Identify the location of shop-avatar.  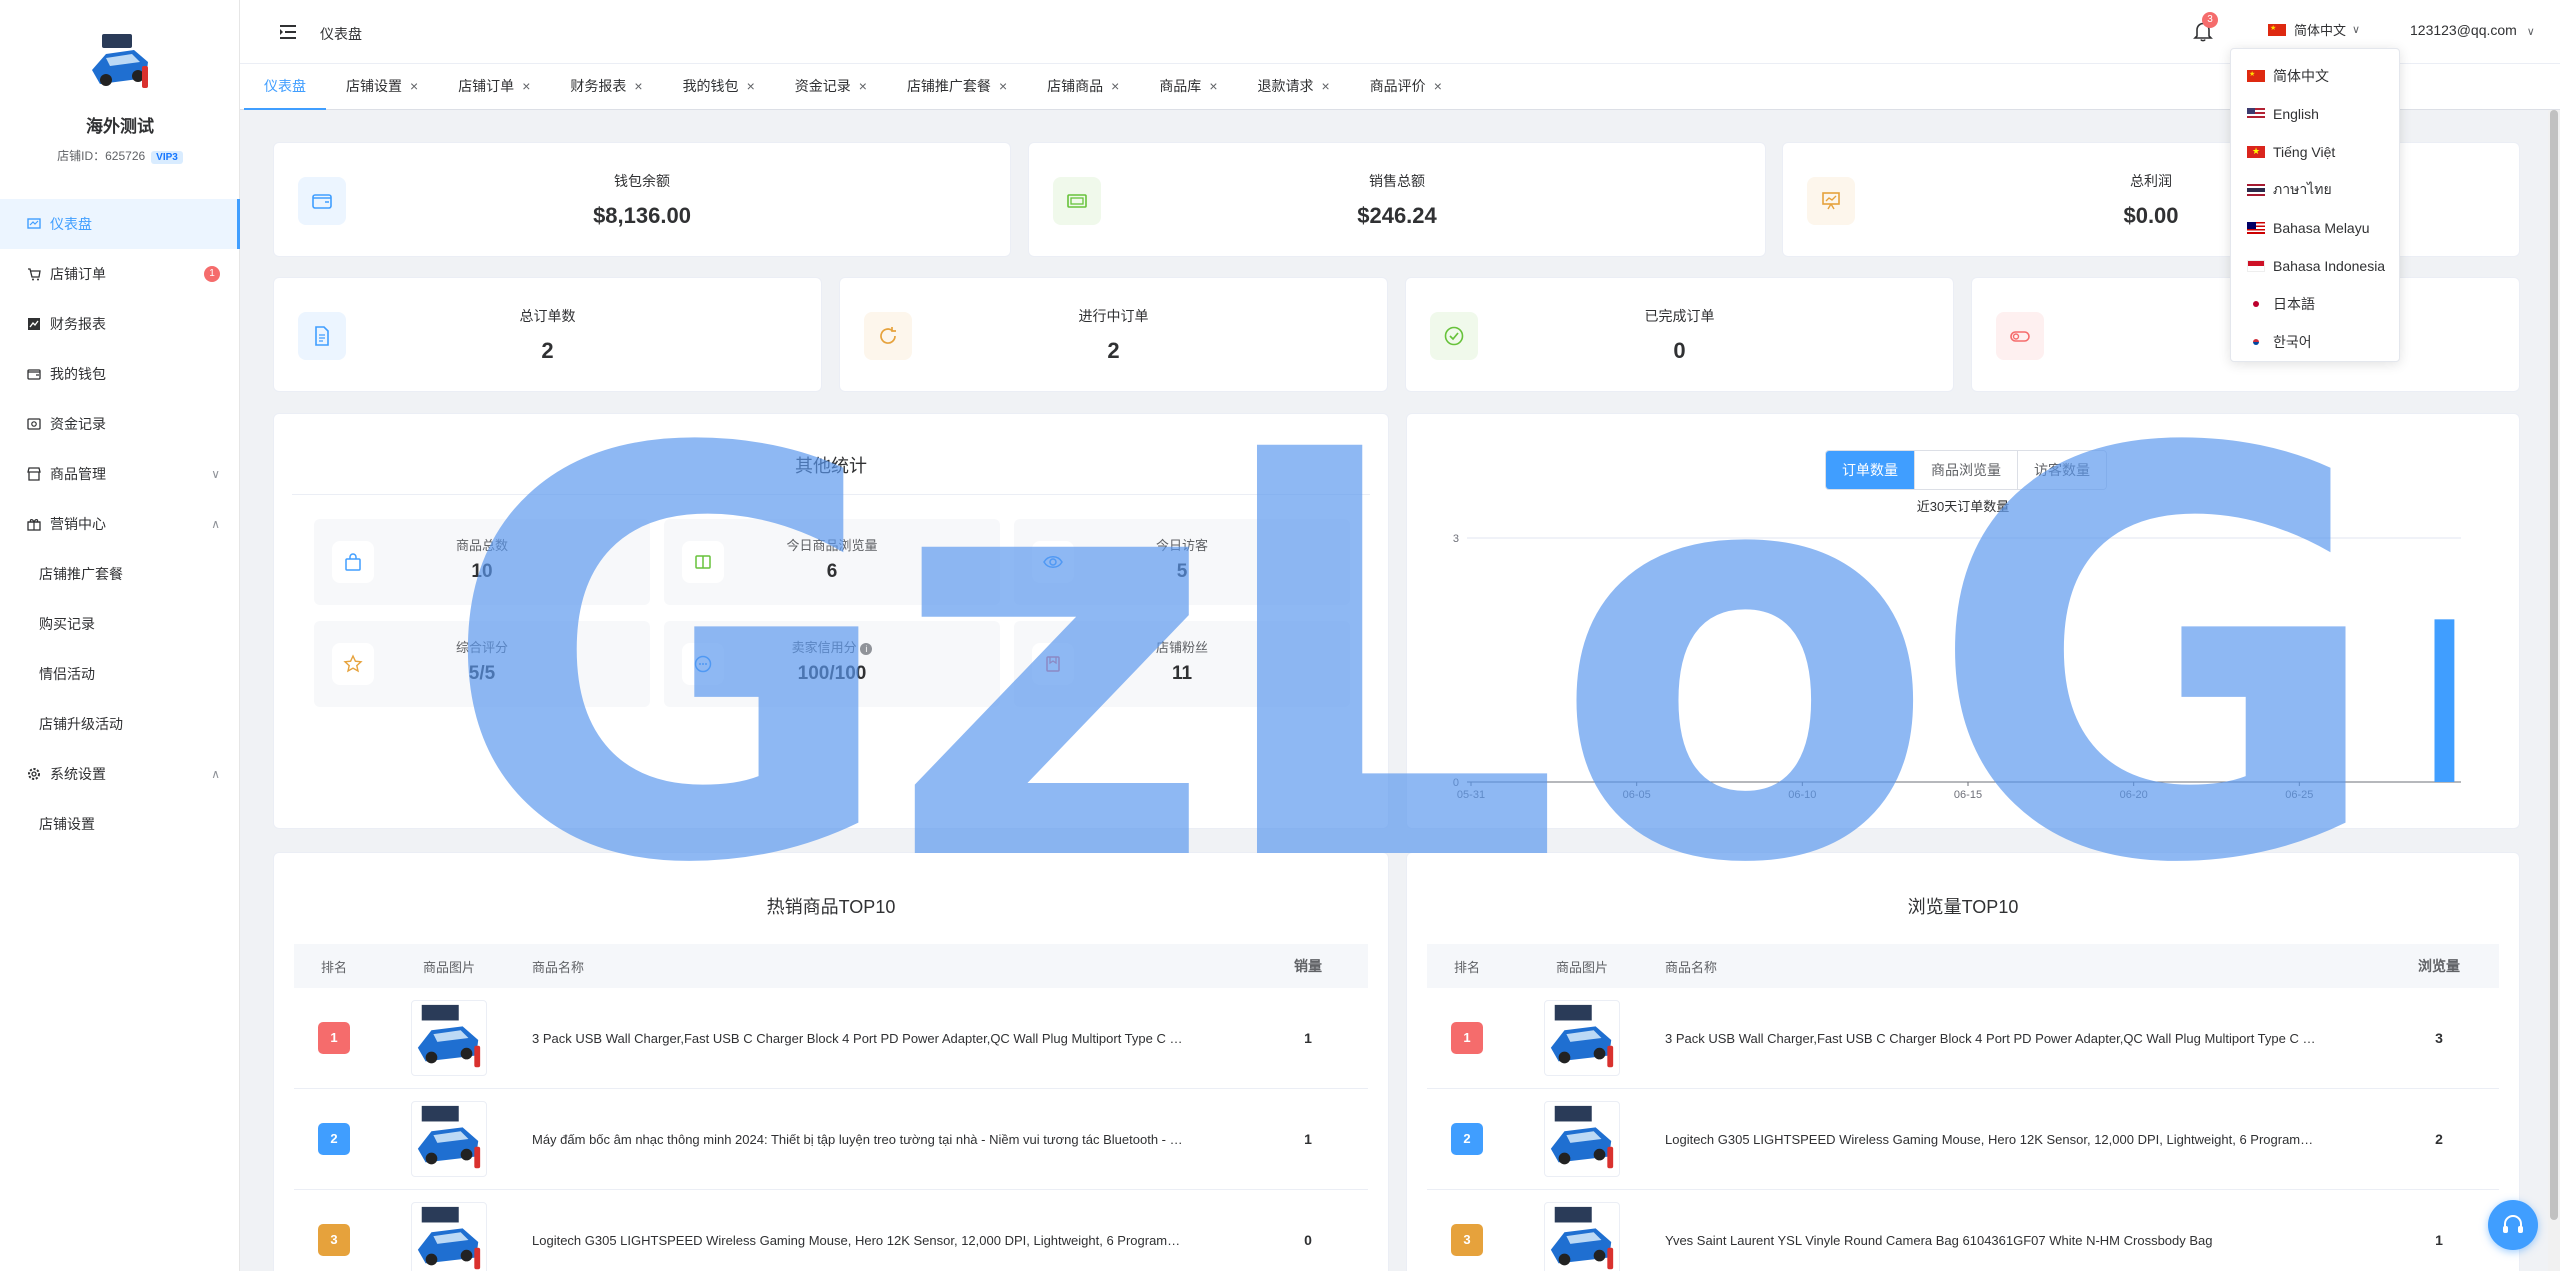
(120, 61).